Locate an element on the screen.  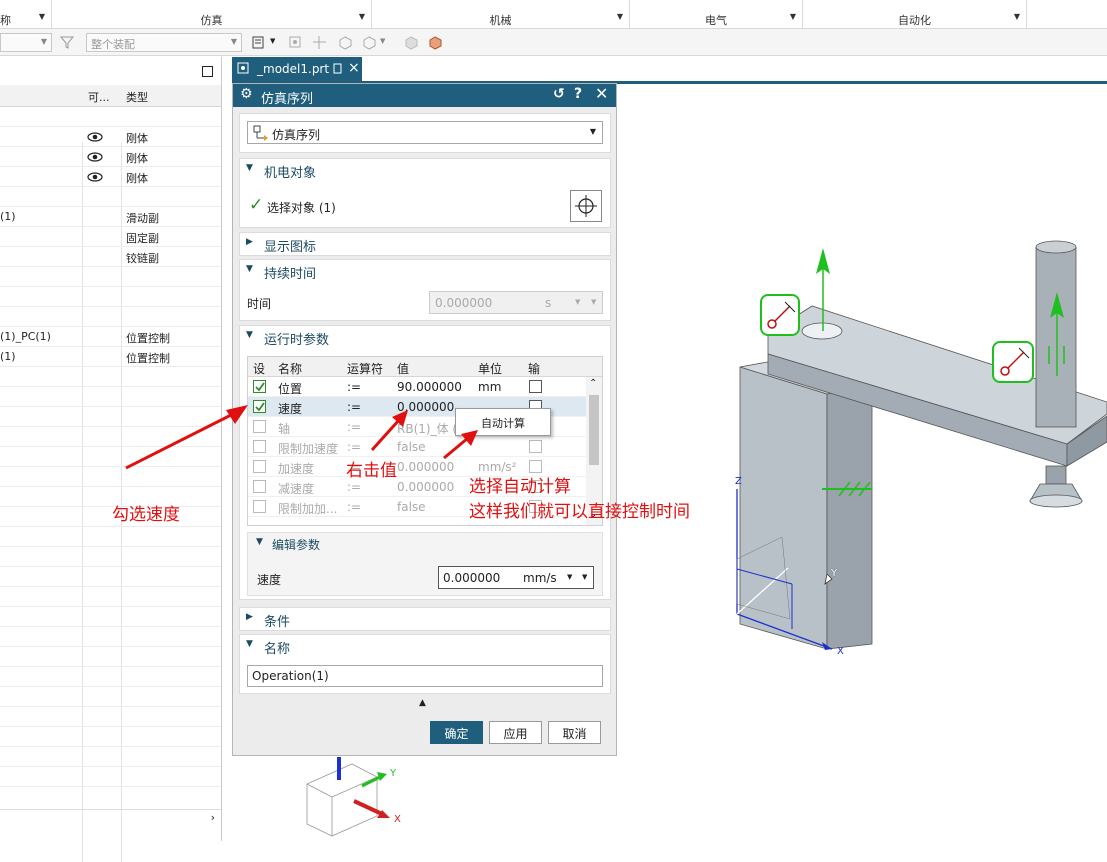
annotation-check-speed: 勾选速度 is located at coordinates (146, 515).